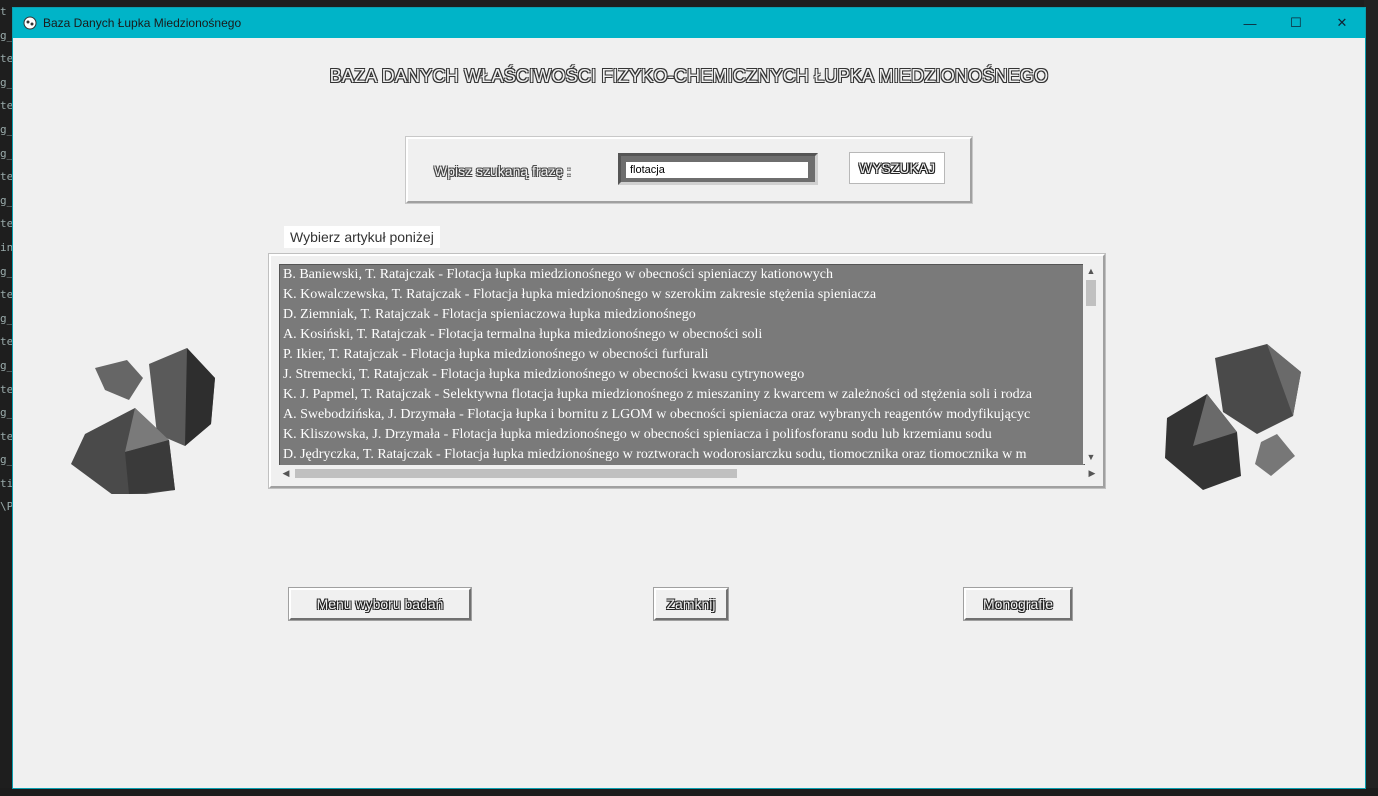  I want to click on search-button: WYSZUKAJ, so click(897, 168).